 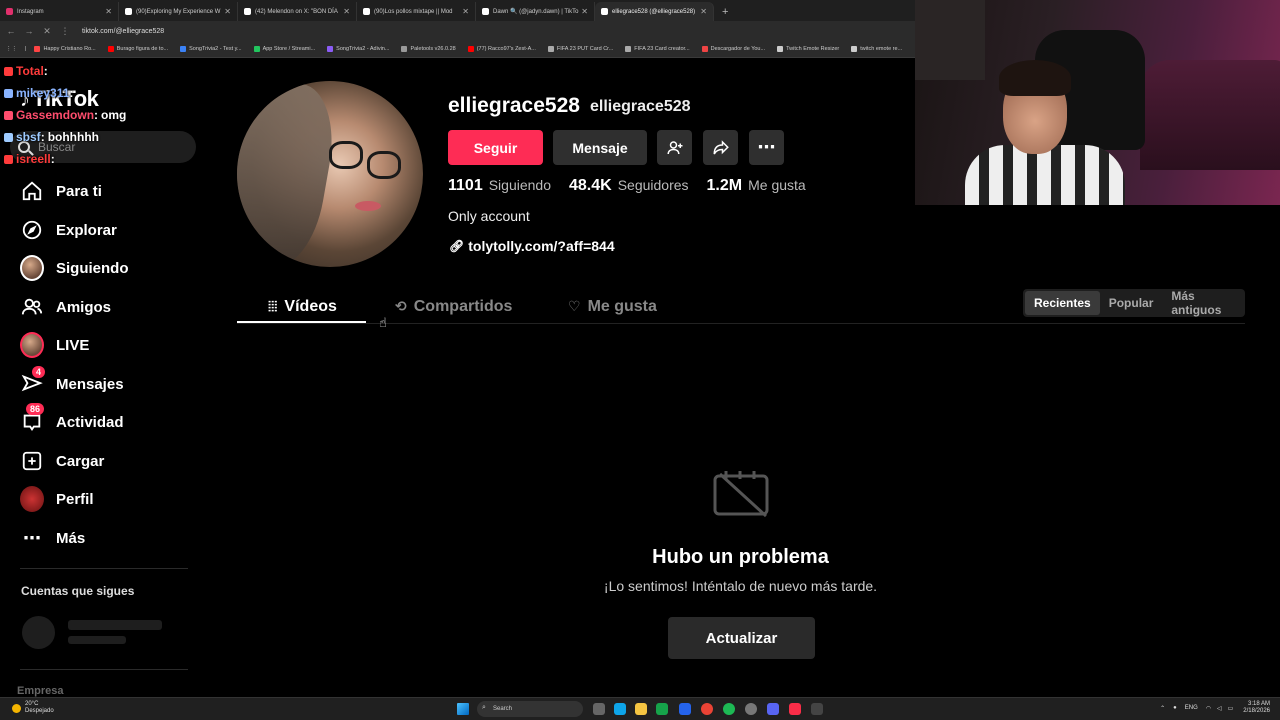 I want to click on chat-username: Gassemdown, so click(x=55, y=115).